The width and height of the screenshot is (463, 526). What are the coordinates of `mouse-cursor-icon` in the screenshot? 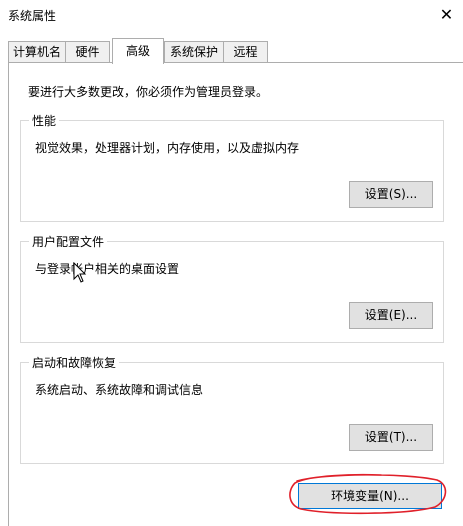 It's located at (80, 272).